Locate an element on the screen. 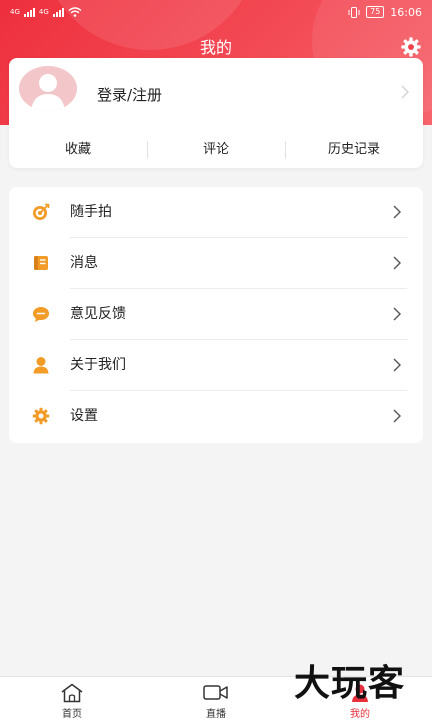 This screenshot has width=432, height=720. menu-item-label: 意见反馈 is located at coordinates (98, 314).